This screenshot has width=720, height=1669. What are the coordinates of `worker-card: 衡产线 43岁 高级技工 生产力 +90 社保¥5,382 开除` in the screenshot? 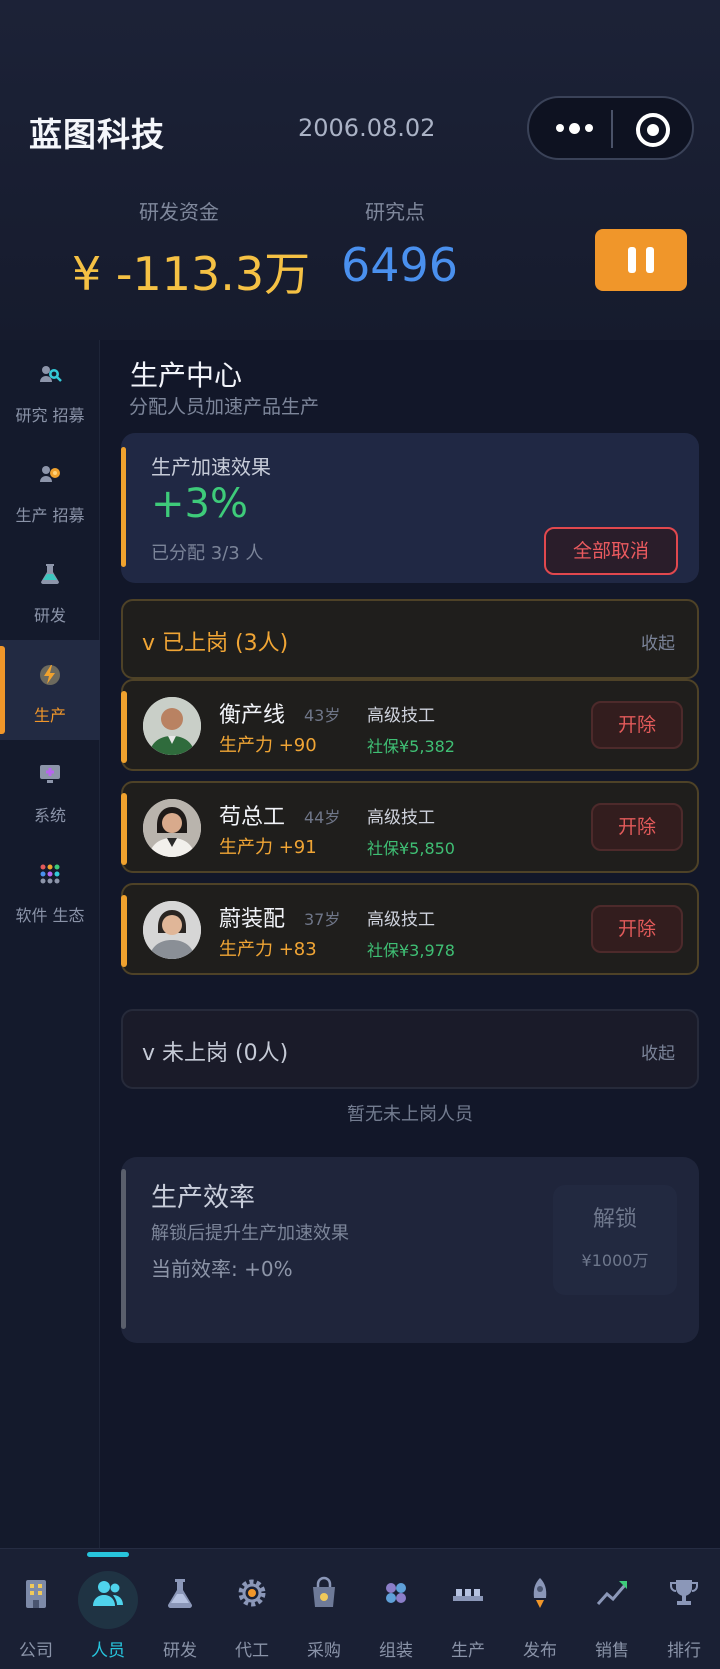 It's located at (410, 725).